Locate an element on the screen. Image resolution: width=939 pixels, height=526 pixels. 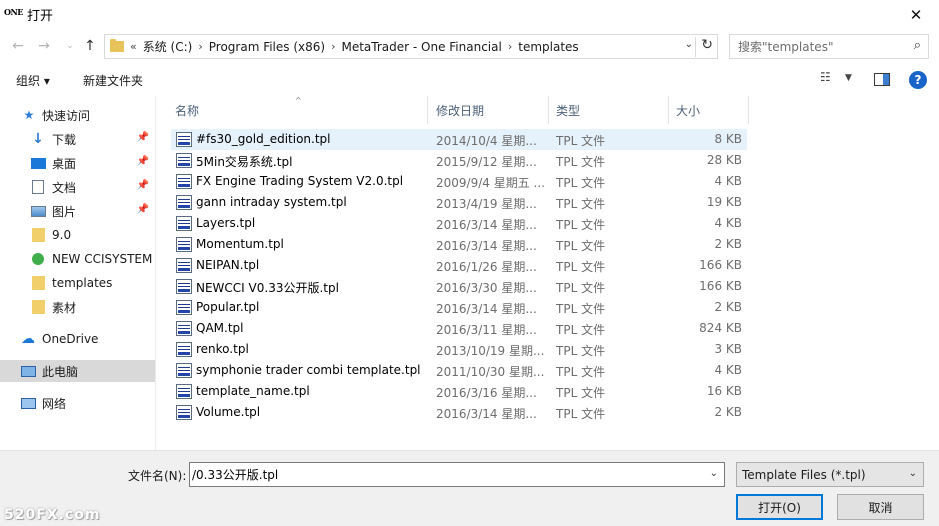
column-header-type: 类型 is located at coordinates (609, 110).